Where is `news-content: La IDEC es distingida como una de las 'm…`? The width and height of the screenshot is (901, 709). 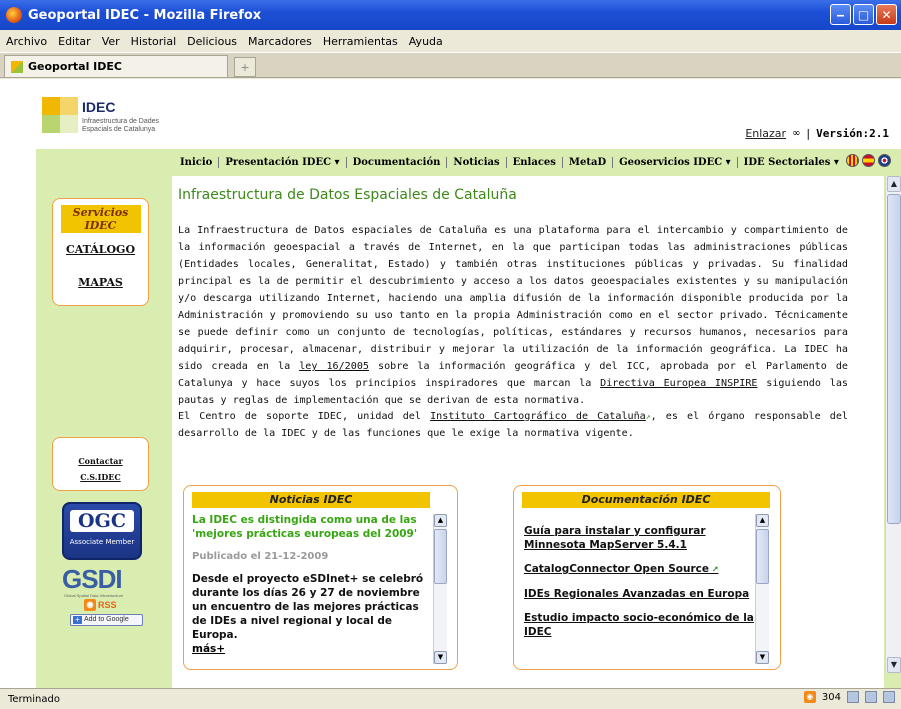 news-content: La IDEC es distingida como una de las 'm… is located at coordinates (312, 584).